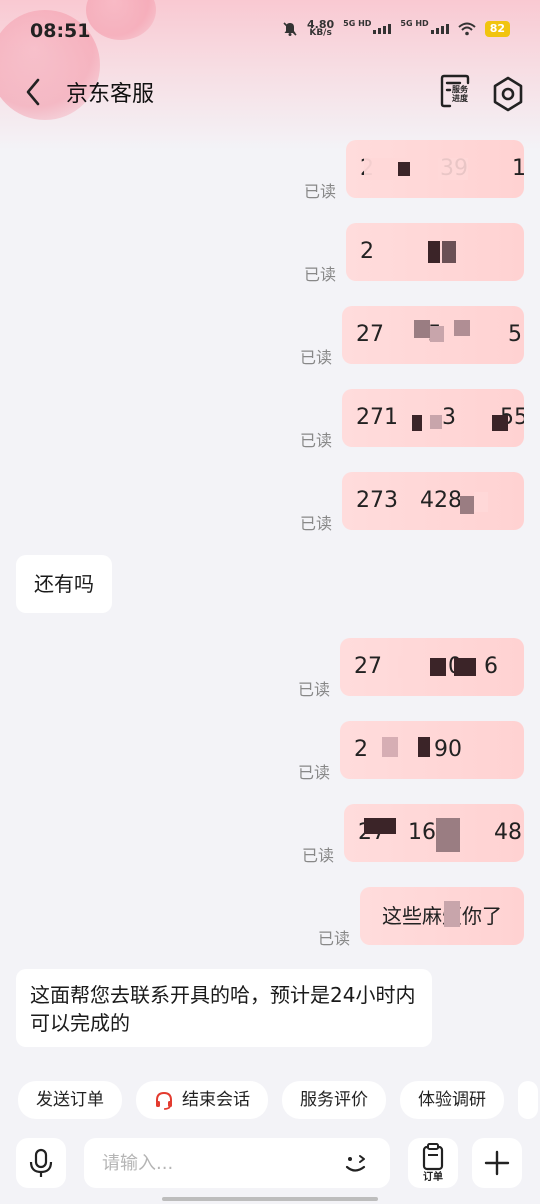 The image size is (540, 1204). What do you see at coordinates (435, 169) in the screenshot?
I see `message-bubble-outgoing: 2 39 1503` at bounding box center [435, 169].